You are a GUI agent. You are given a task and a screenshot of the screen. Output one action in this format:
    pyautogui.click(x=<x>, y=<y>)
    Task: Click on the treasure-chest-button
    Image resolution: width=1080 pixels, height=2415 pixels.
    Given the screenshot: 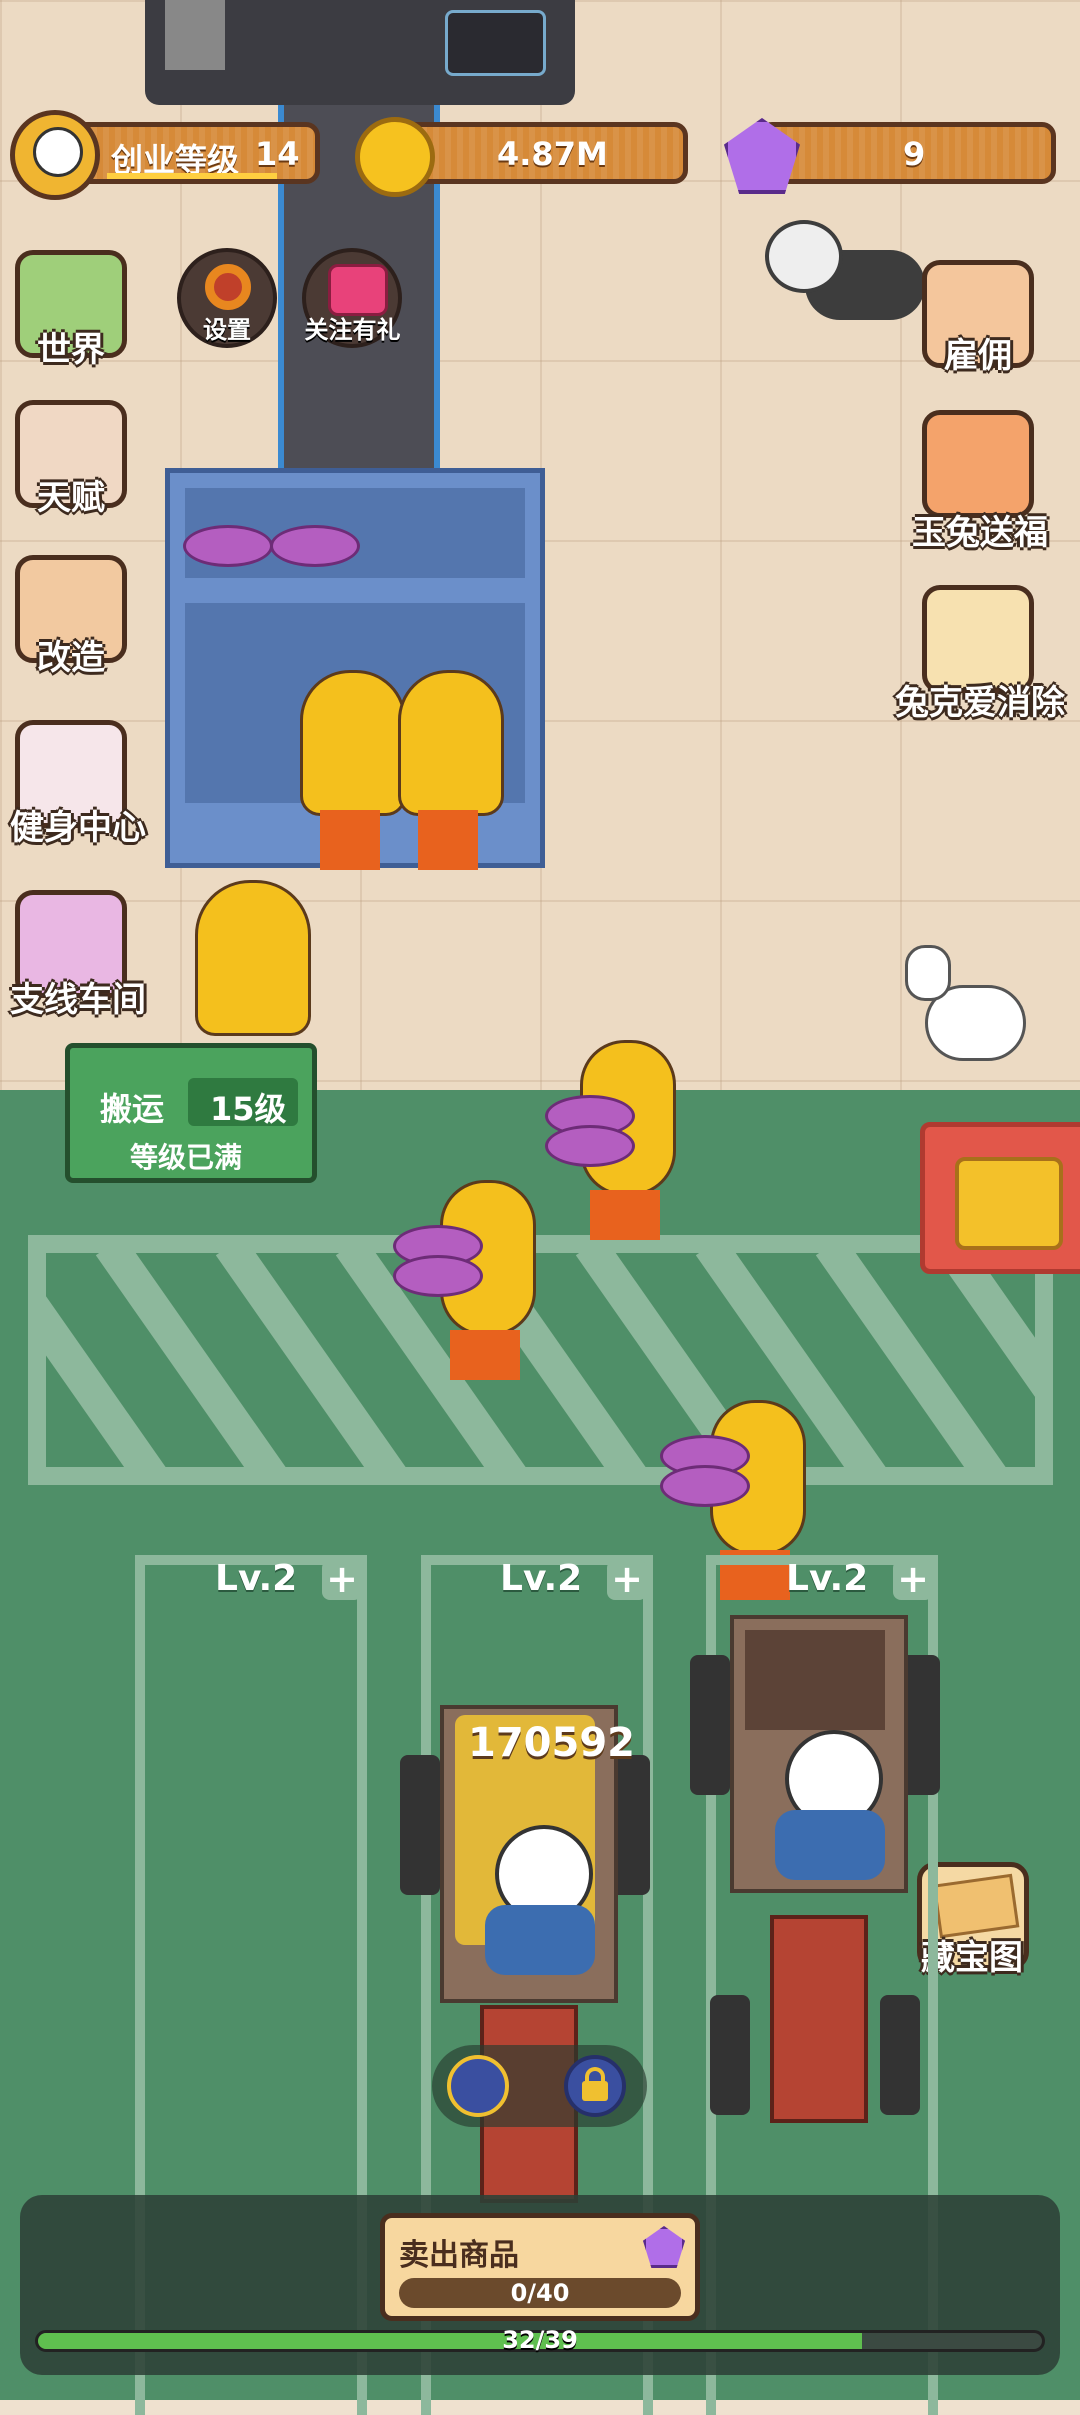 What is the action you would take?
    pyautogui.click(x=1000, y=1198)
    